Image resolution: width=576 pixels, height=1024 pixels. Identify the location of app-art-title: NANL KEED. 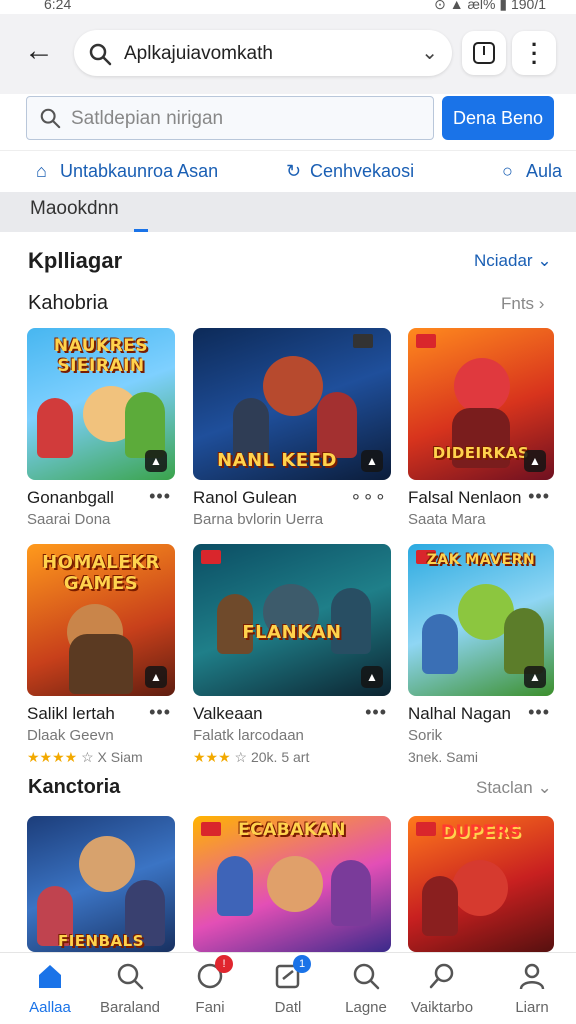
(277, 460).